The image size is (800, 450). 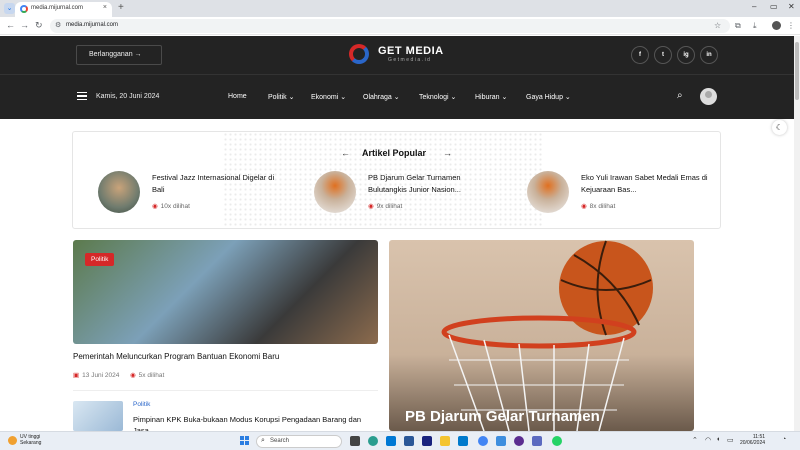 I want to click on previous-arrow-icon: ←, so click(x=345, y=153).